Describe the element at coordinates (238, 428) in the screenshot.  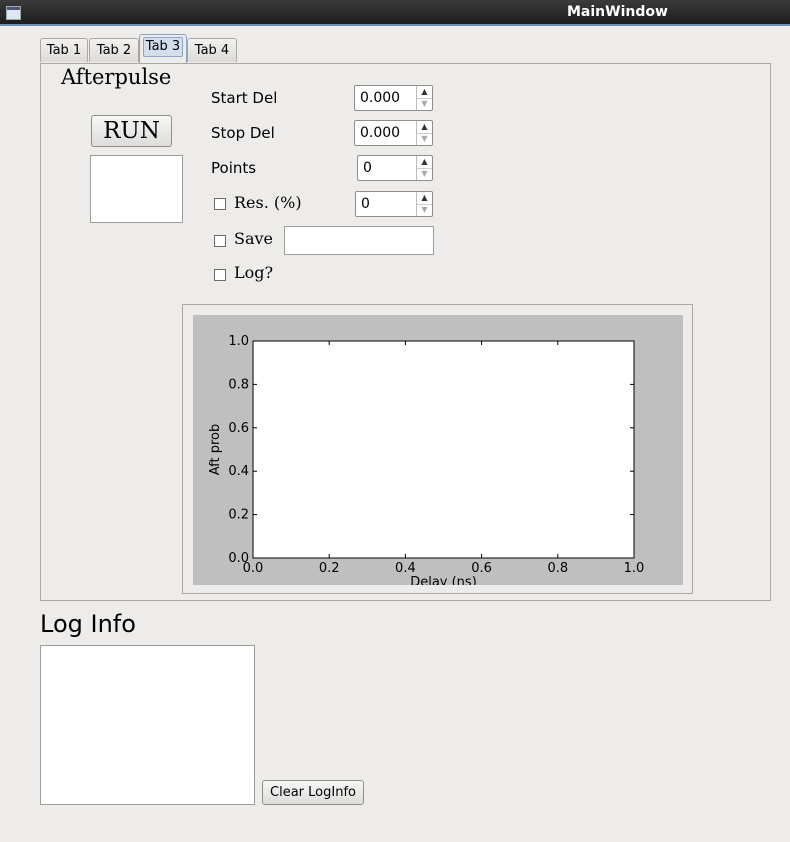
I see `y-tick-label: 0.6` at that location.